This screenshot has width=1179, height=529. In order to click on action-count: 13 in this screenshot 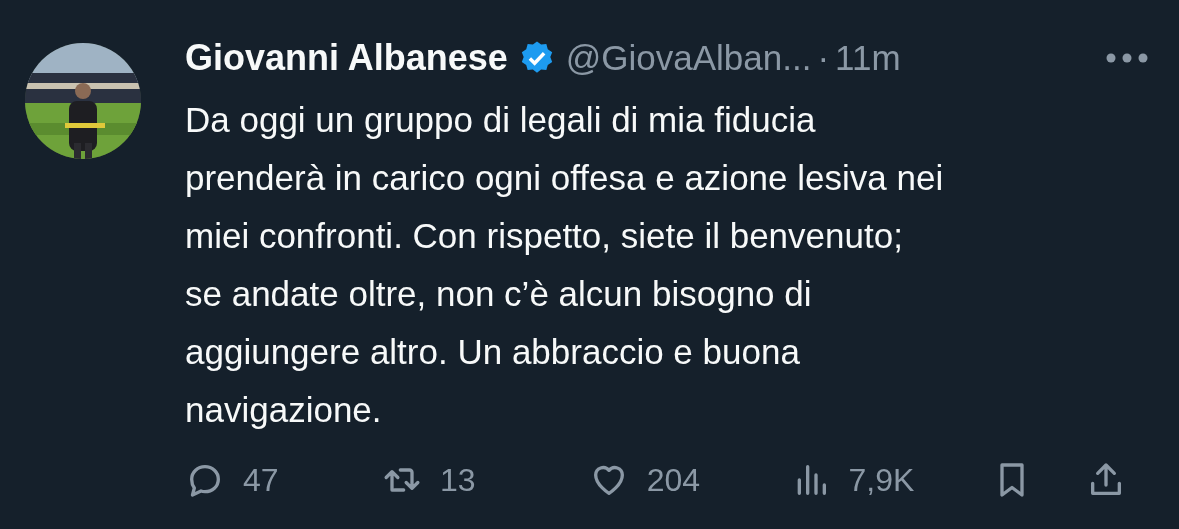, I will do `click(457, 480)`.